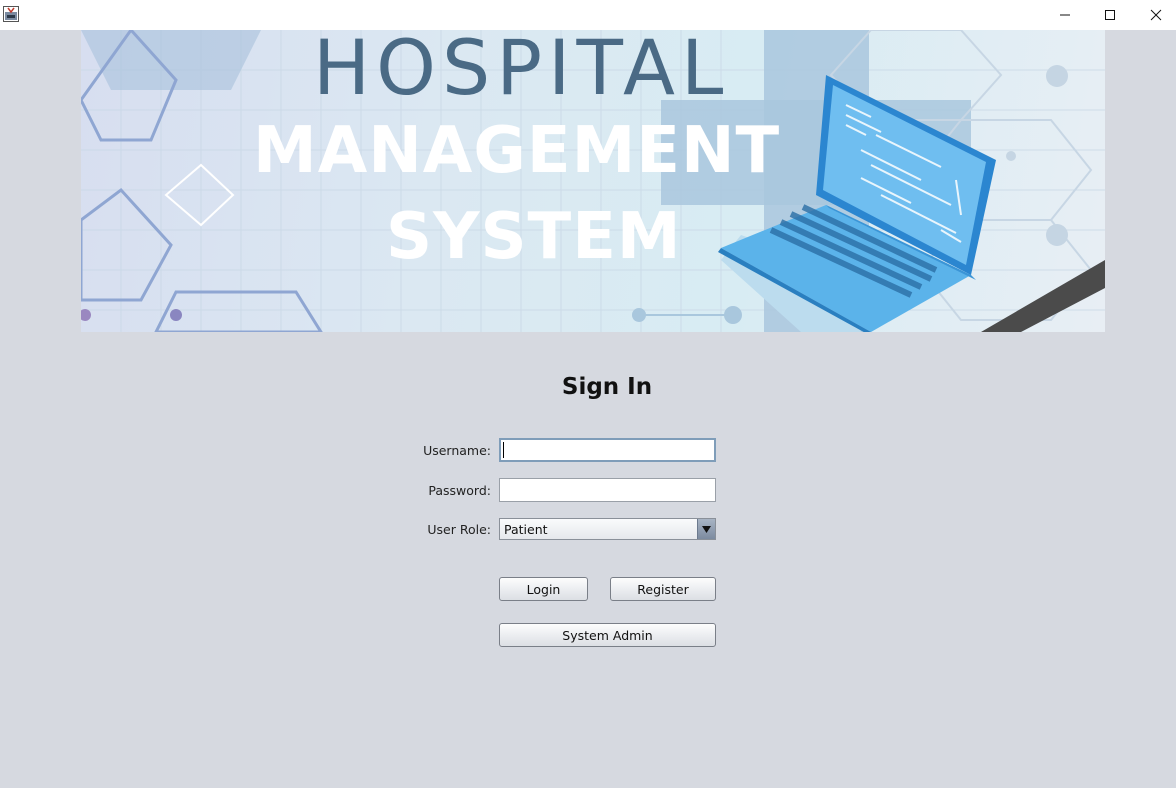 The width and height of the screenshot is (1176, 788). What do you see at coordinates (521, 71) in the screenshot?
I see `banner-title-hospital: HOSPITAL` at bounding box center [521, 71].